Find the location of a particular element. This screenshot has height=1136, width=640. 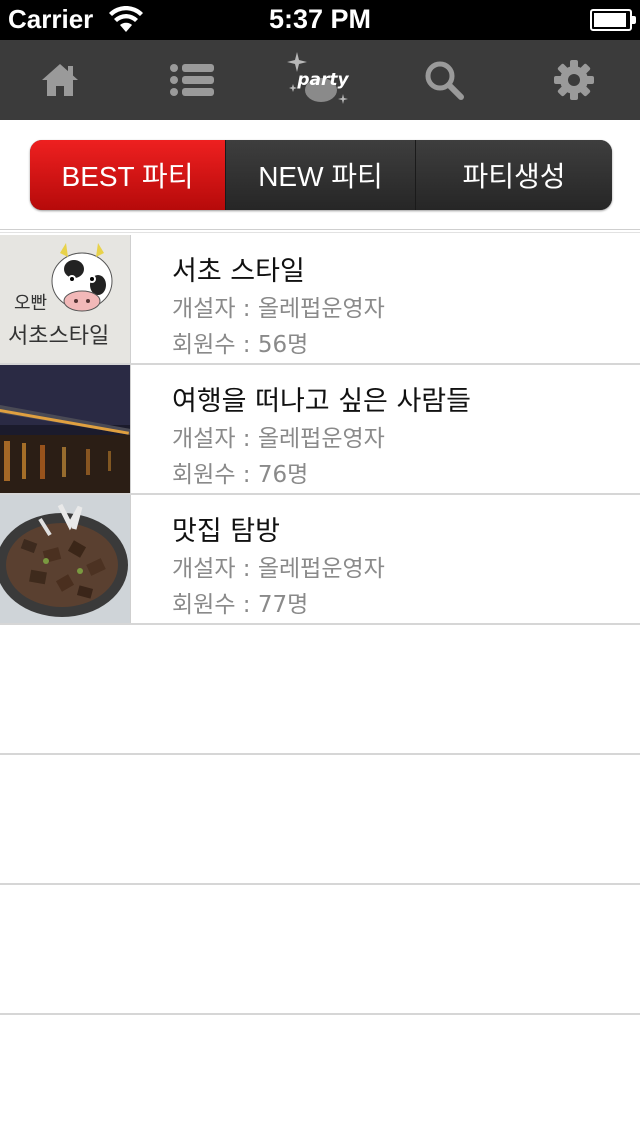

home-button is located at coordinates (60, 80).